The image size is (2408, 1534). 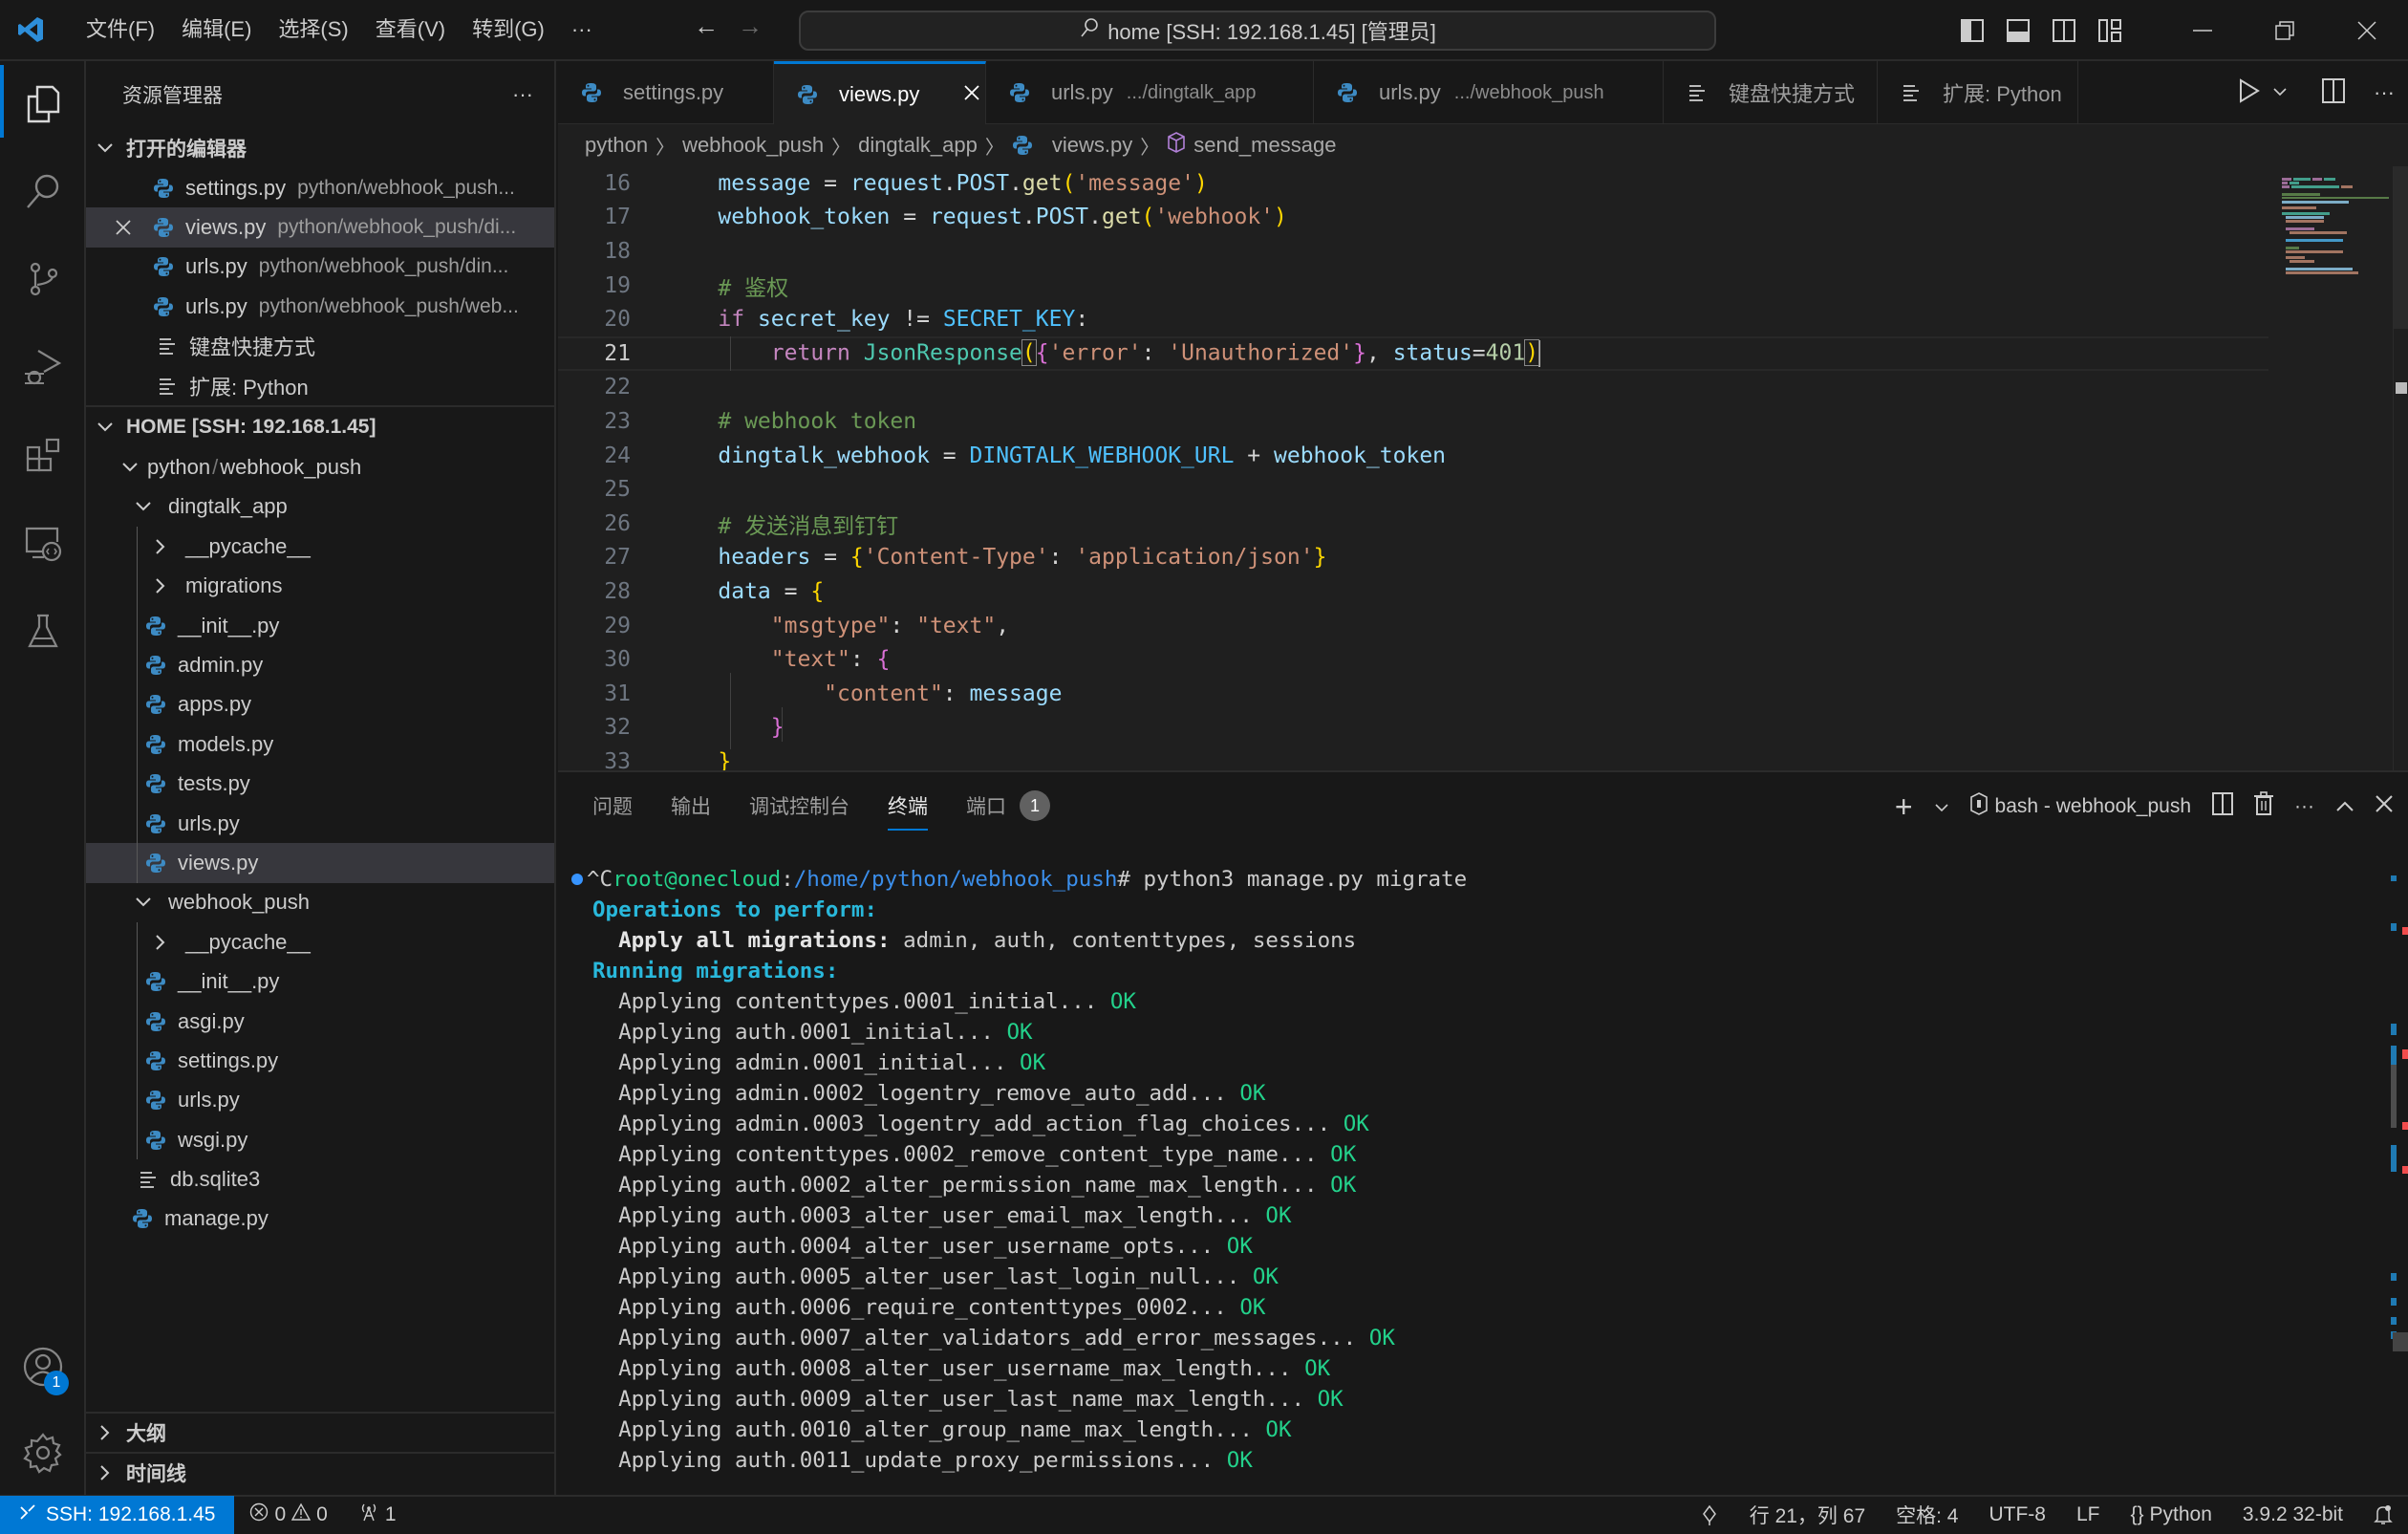 What do you see at coordinates (320, 1179) in the screenshot?
I see `tree-file: db.sqlite3` at bounding box center [320, 1179].